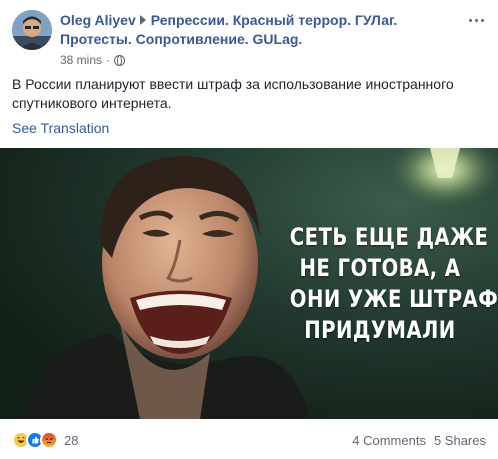  I want to click on reaction-count: 28, so click(71, 440).